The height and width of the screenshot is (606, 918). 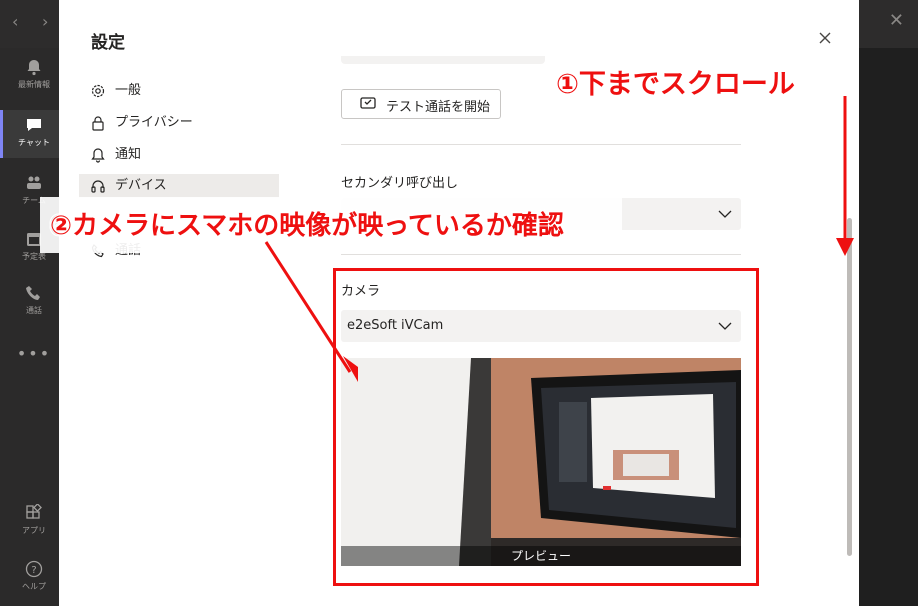 What do you see at coordinates (34, 511) in the screenshot?
I see `apps-icon` at bounding box center [34, 511].